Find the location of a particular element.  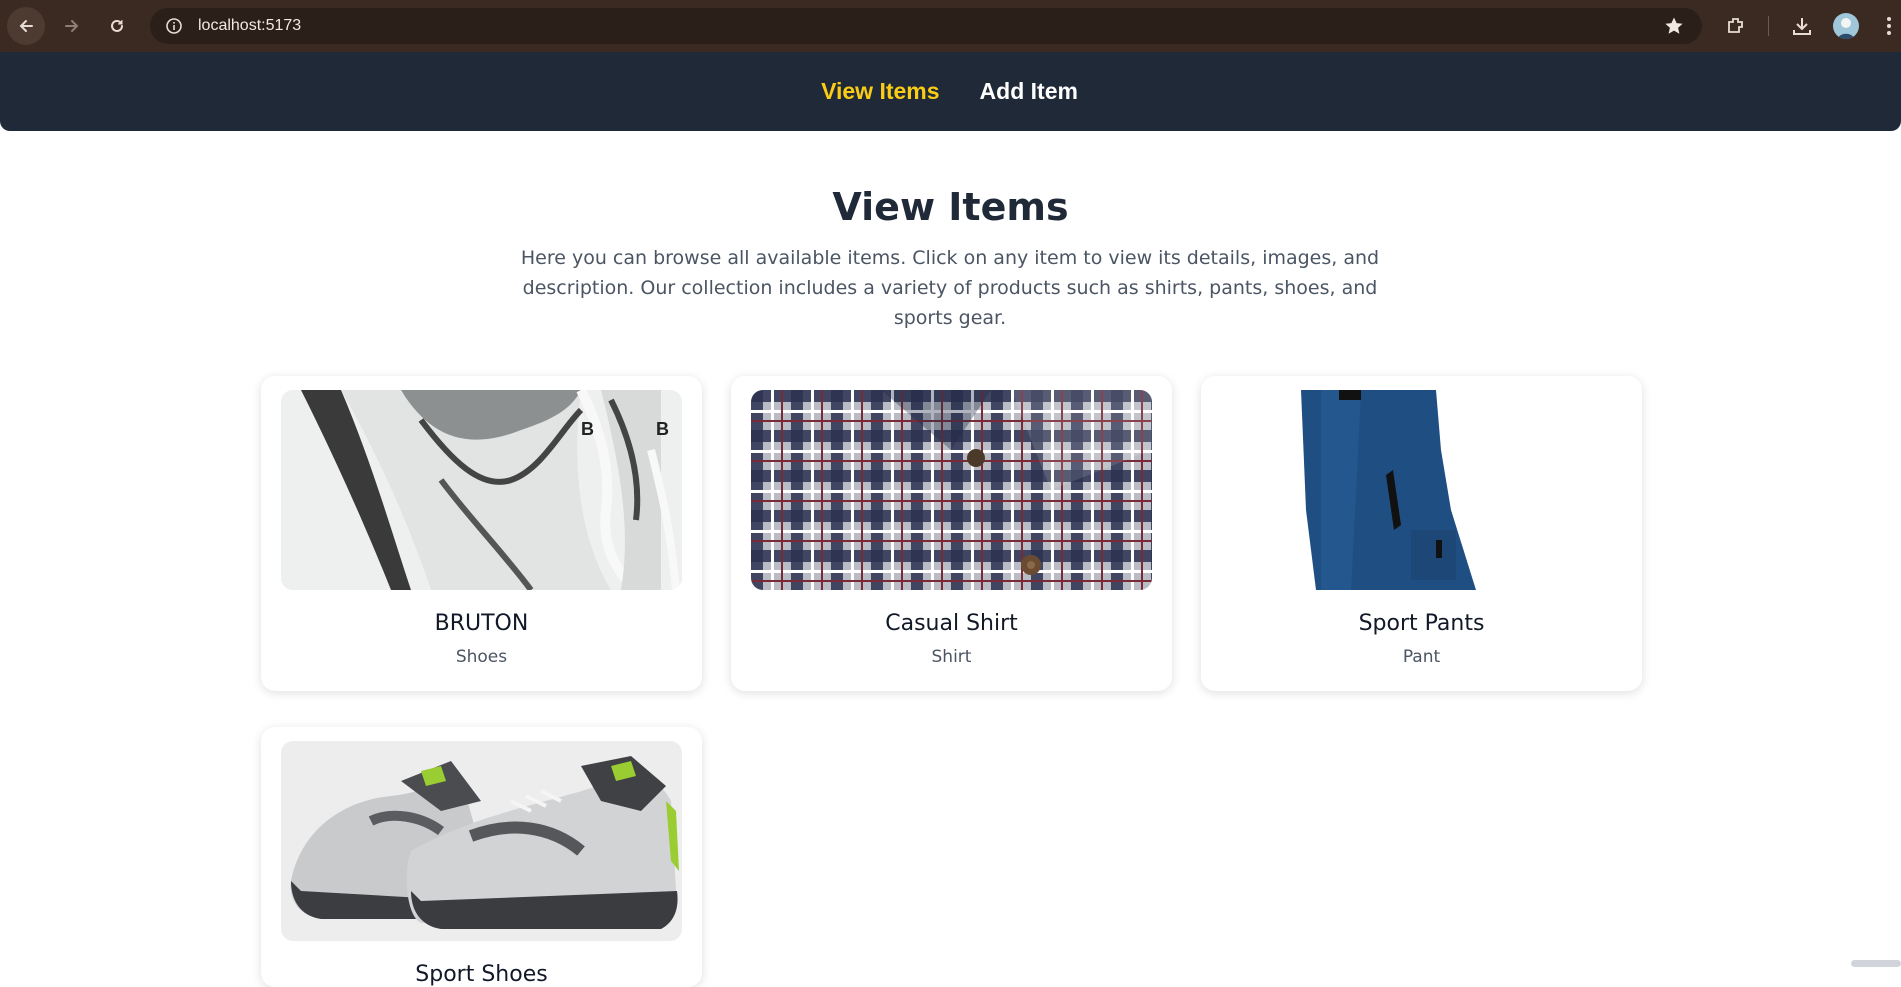

url-text: localhost:5173 is located at coordinates (250, 25).